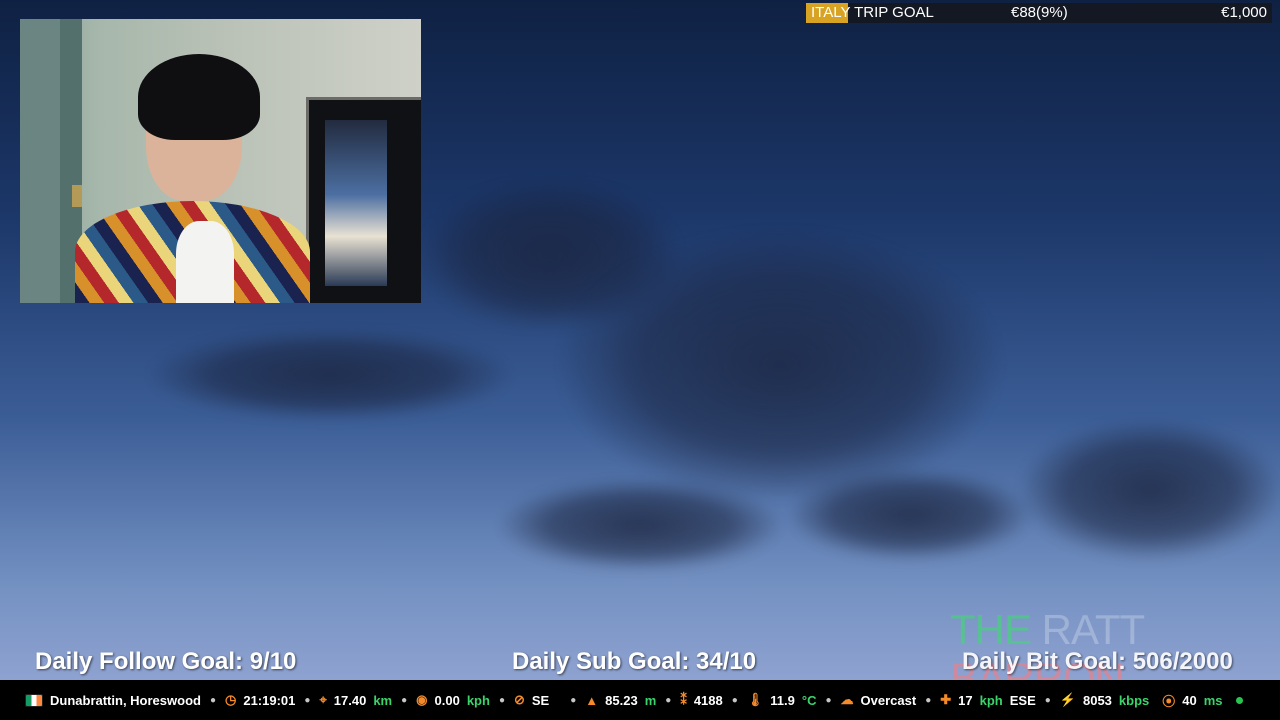 The height and width of the screenshot is (720, 1280). I want to click on person-hair, so click(199, 97).